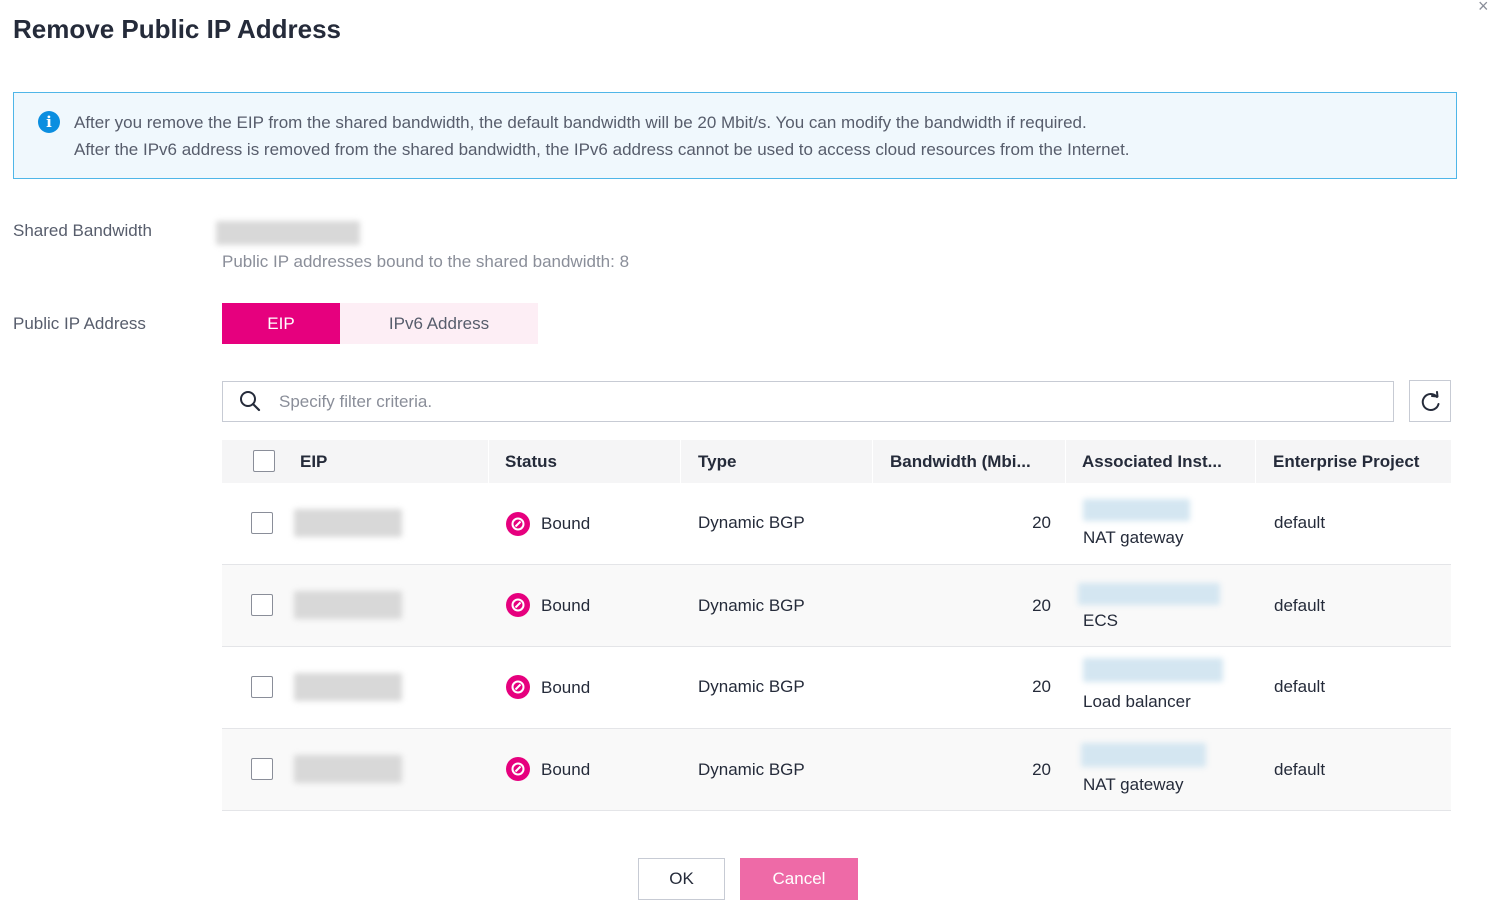  Describe the element at coordinates (808, 401) in the screenshot. I see `search-input: Specify filter criteria.` at that location.